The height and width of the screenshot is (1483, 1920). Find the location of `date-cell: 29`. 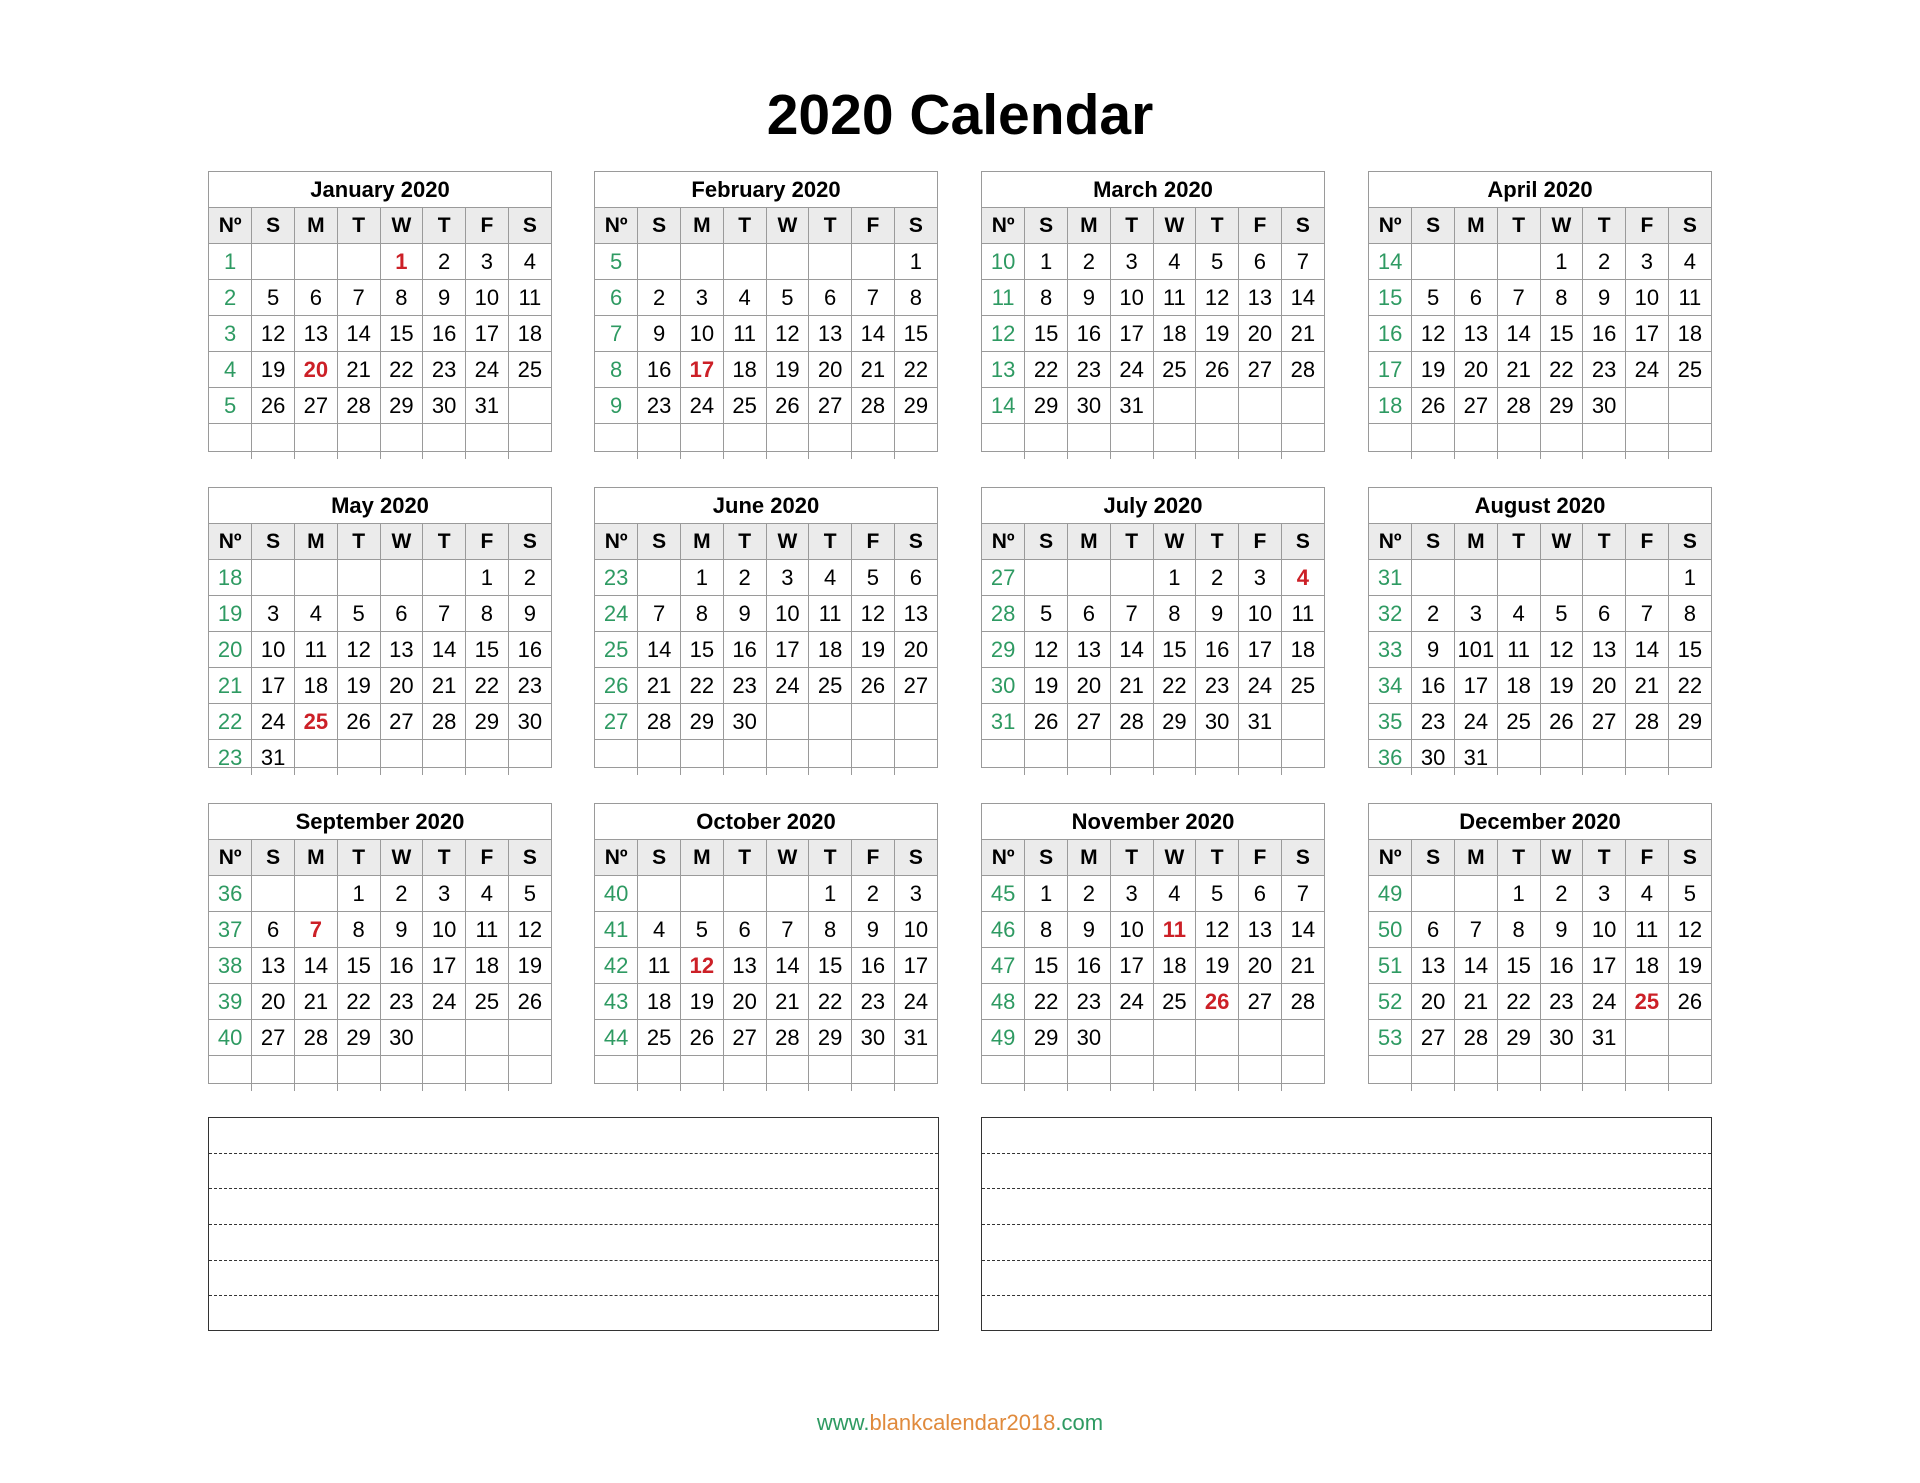

date-cell: 29 is located at coordinates (487, 721).